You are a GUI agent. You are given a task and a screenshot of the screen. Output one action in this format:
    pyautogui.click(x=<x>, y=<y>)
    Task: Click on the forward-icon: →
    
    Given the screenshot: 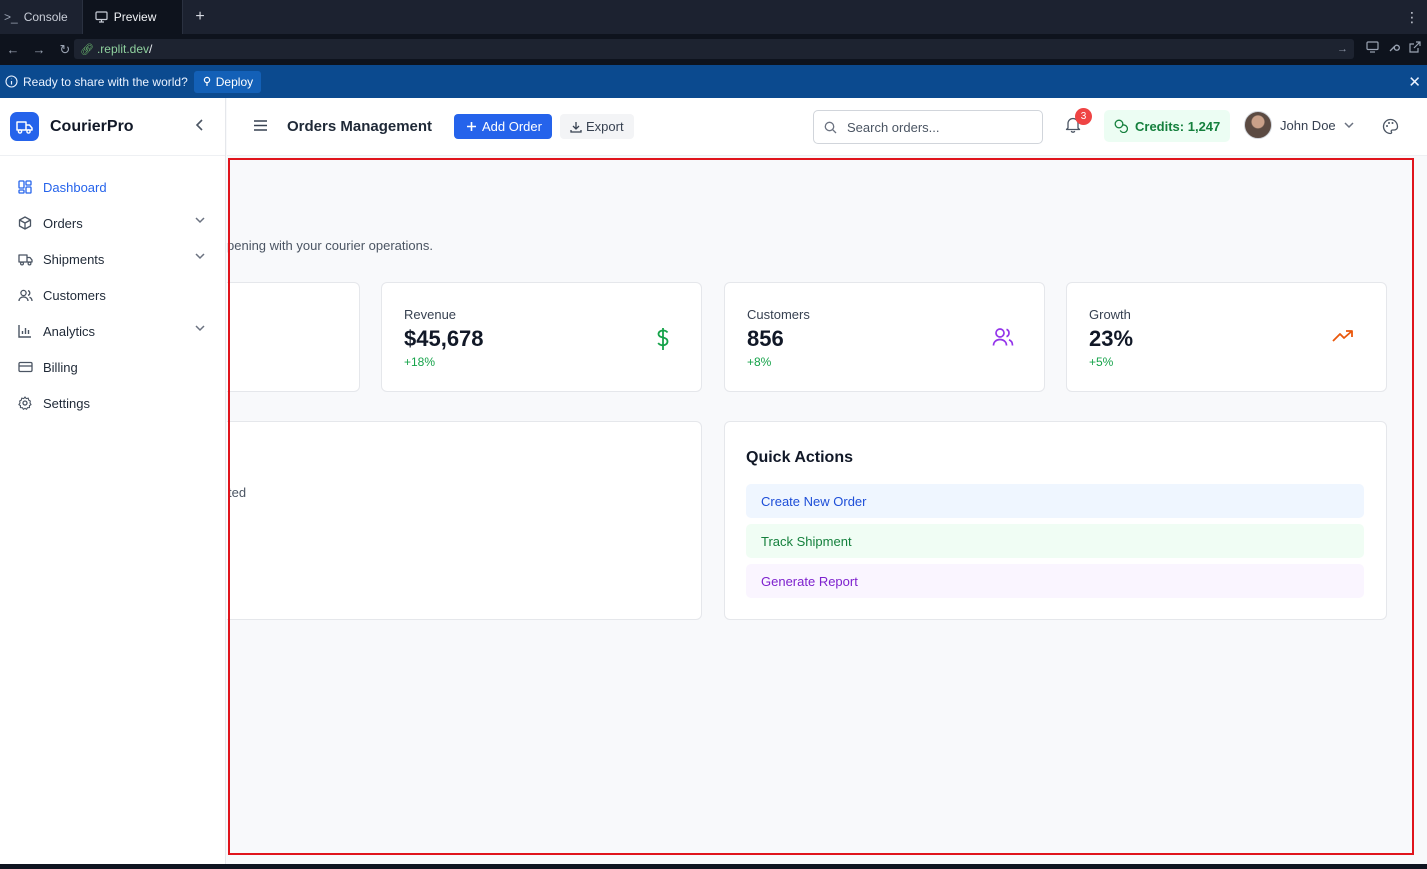 What is the action you would take?
    pyautogui.click(x=39, y=49)
    